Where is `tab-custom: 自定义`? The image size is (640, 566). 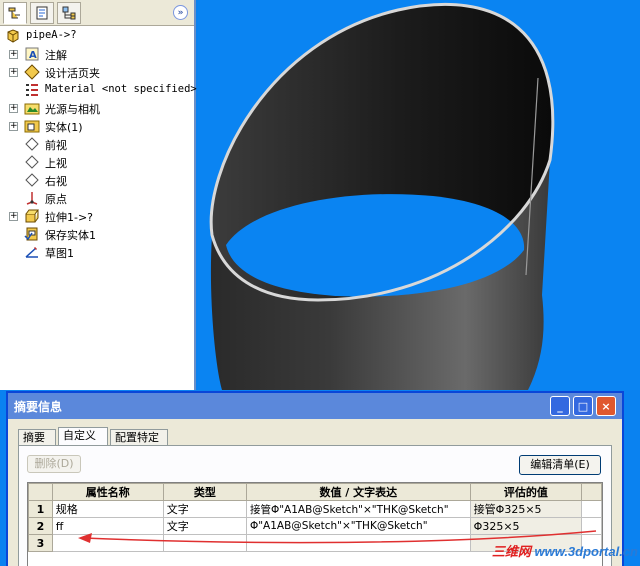
tab-custom: 自定义 is located at coordinates (83, 436).